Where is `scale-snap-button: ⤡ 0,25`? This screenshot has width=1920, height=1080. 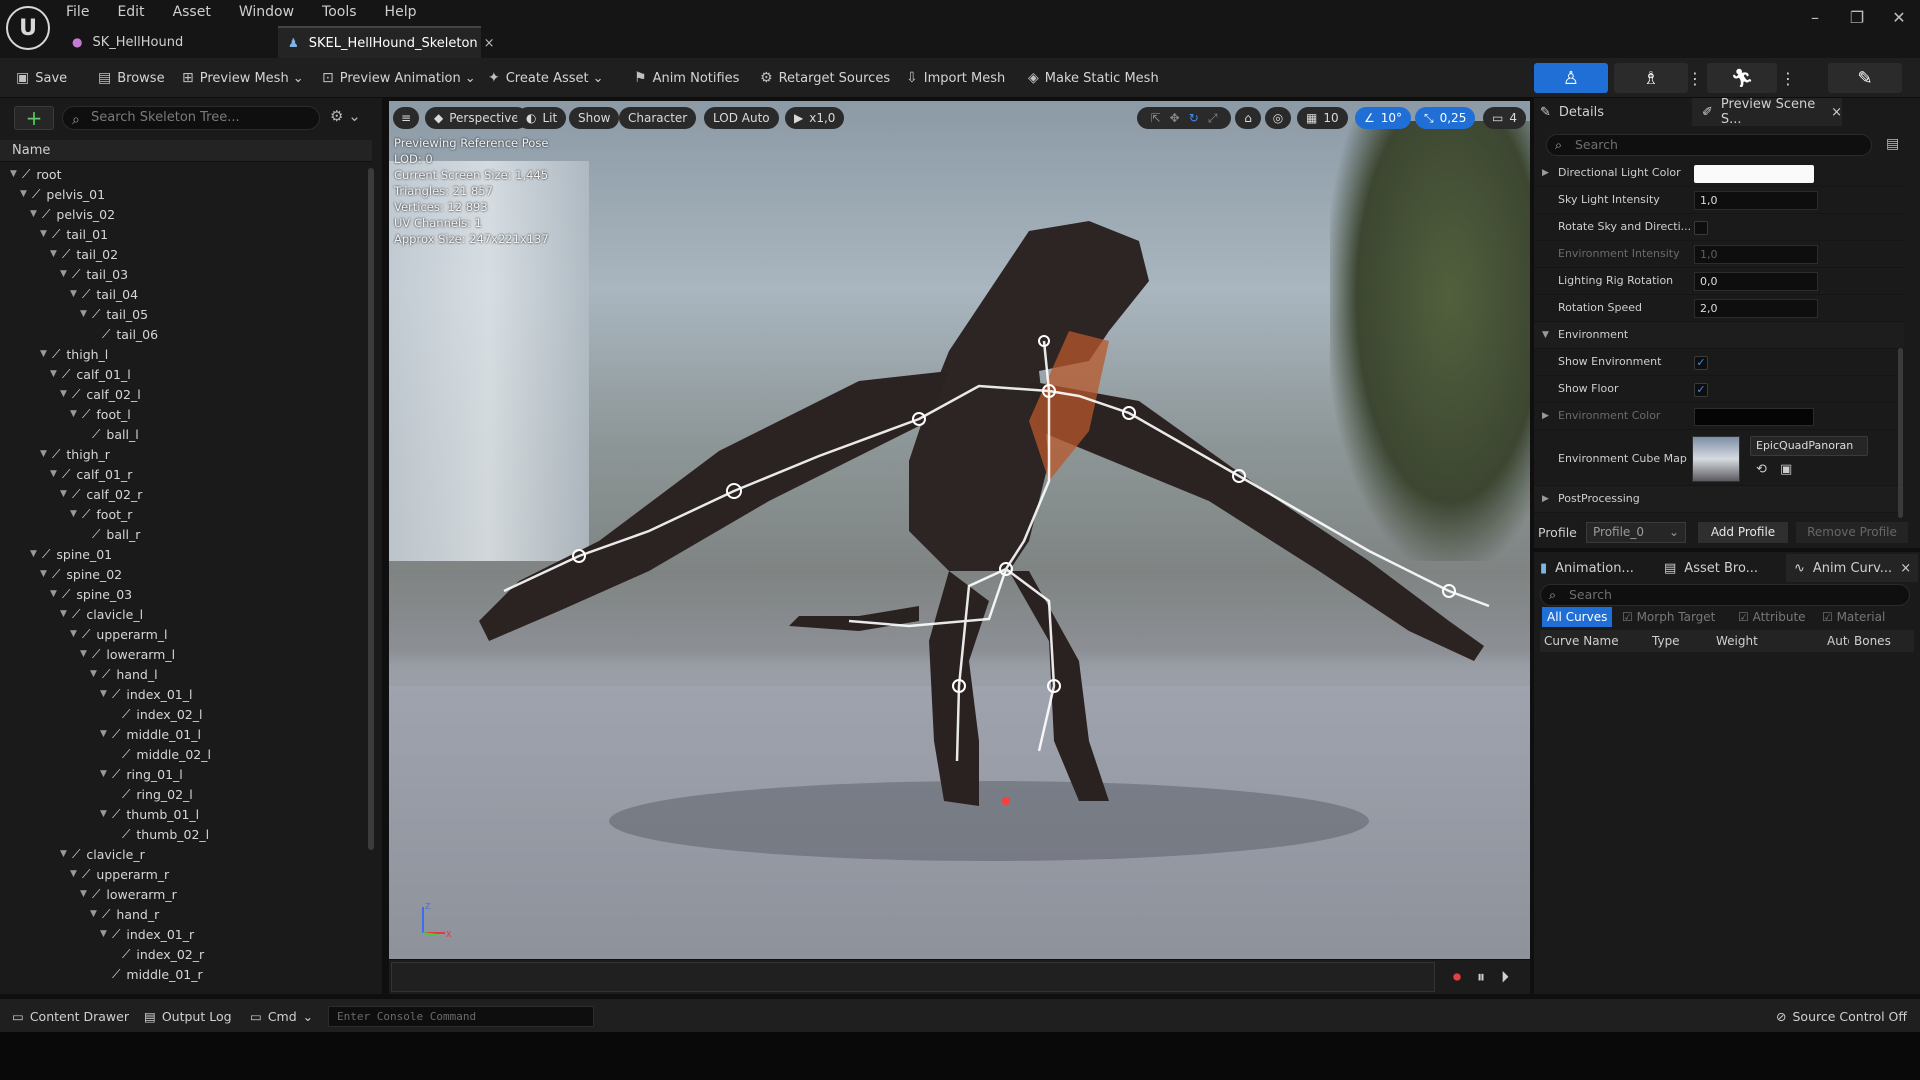 scale-snap-button: ⤡ 0,25 is located at coordinates (1445, 118).